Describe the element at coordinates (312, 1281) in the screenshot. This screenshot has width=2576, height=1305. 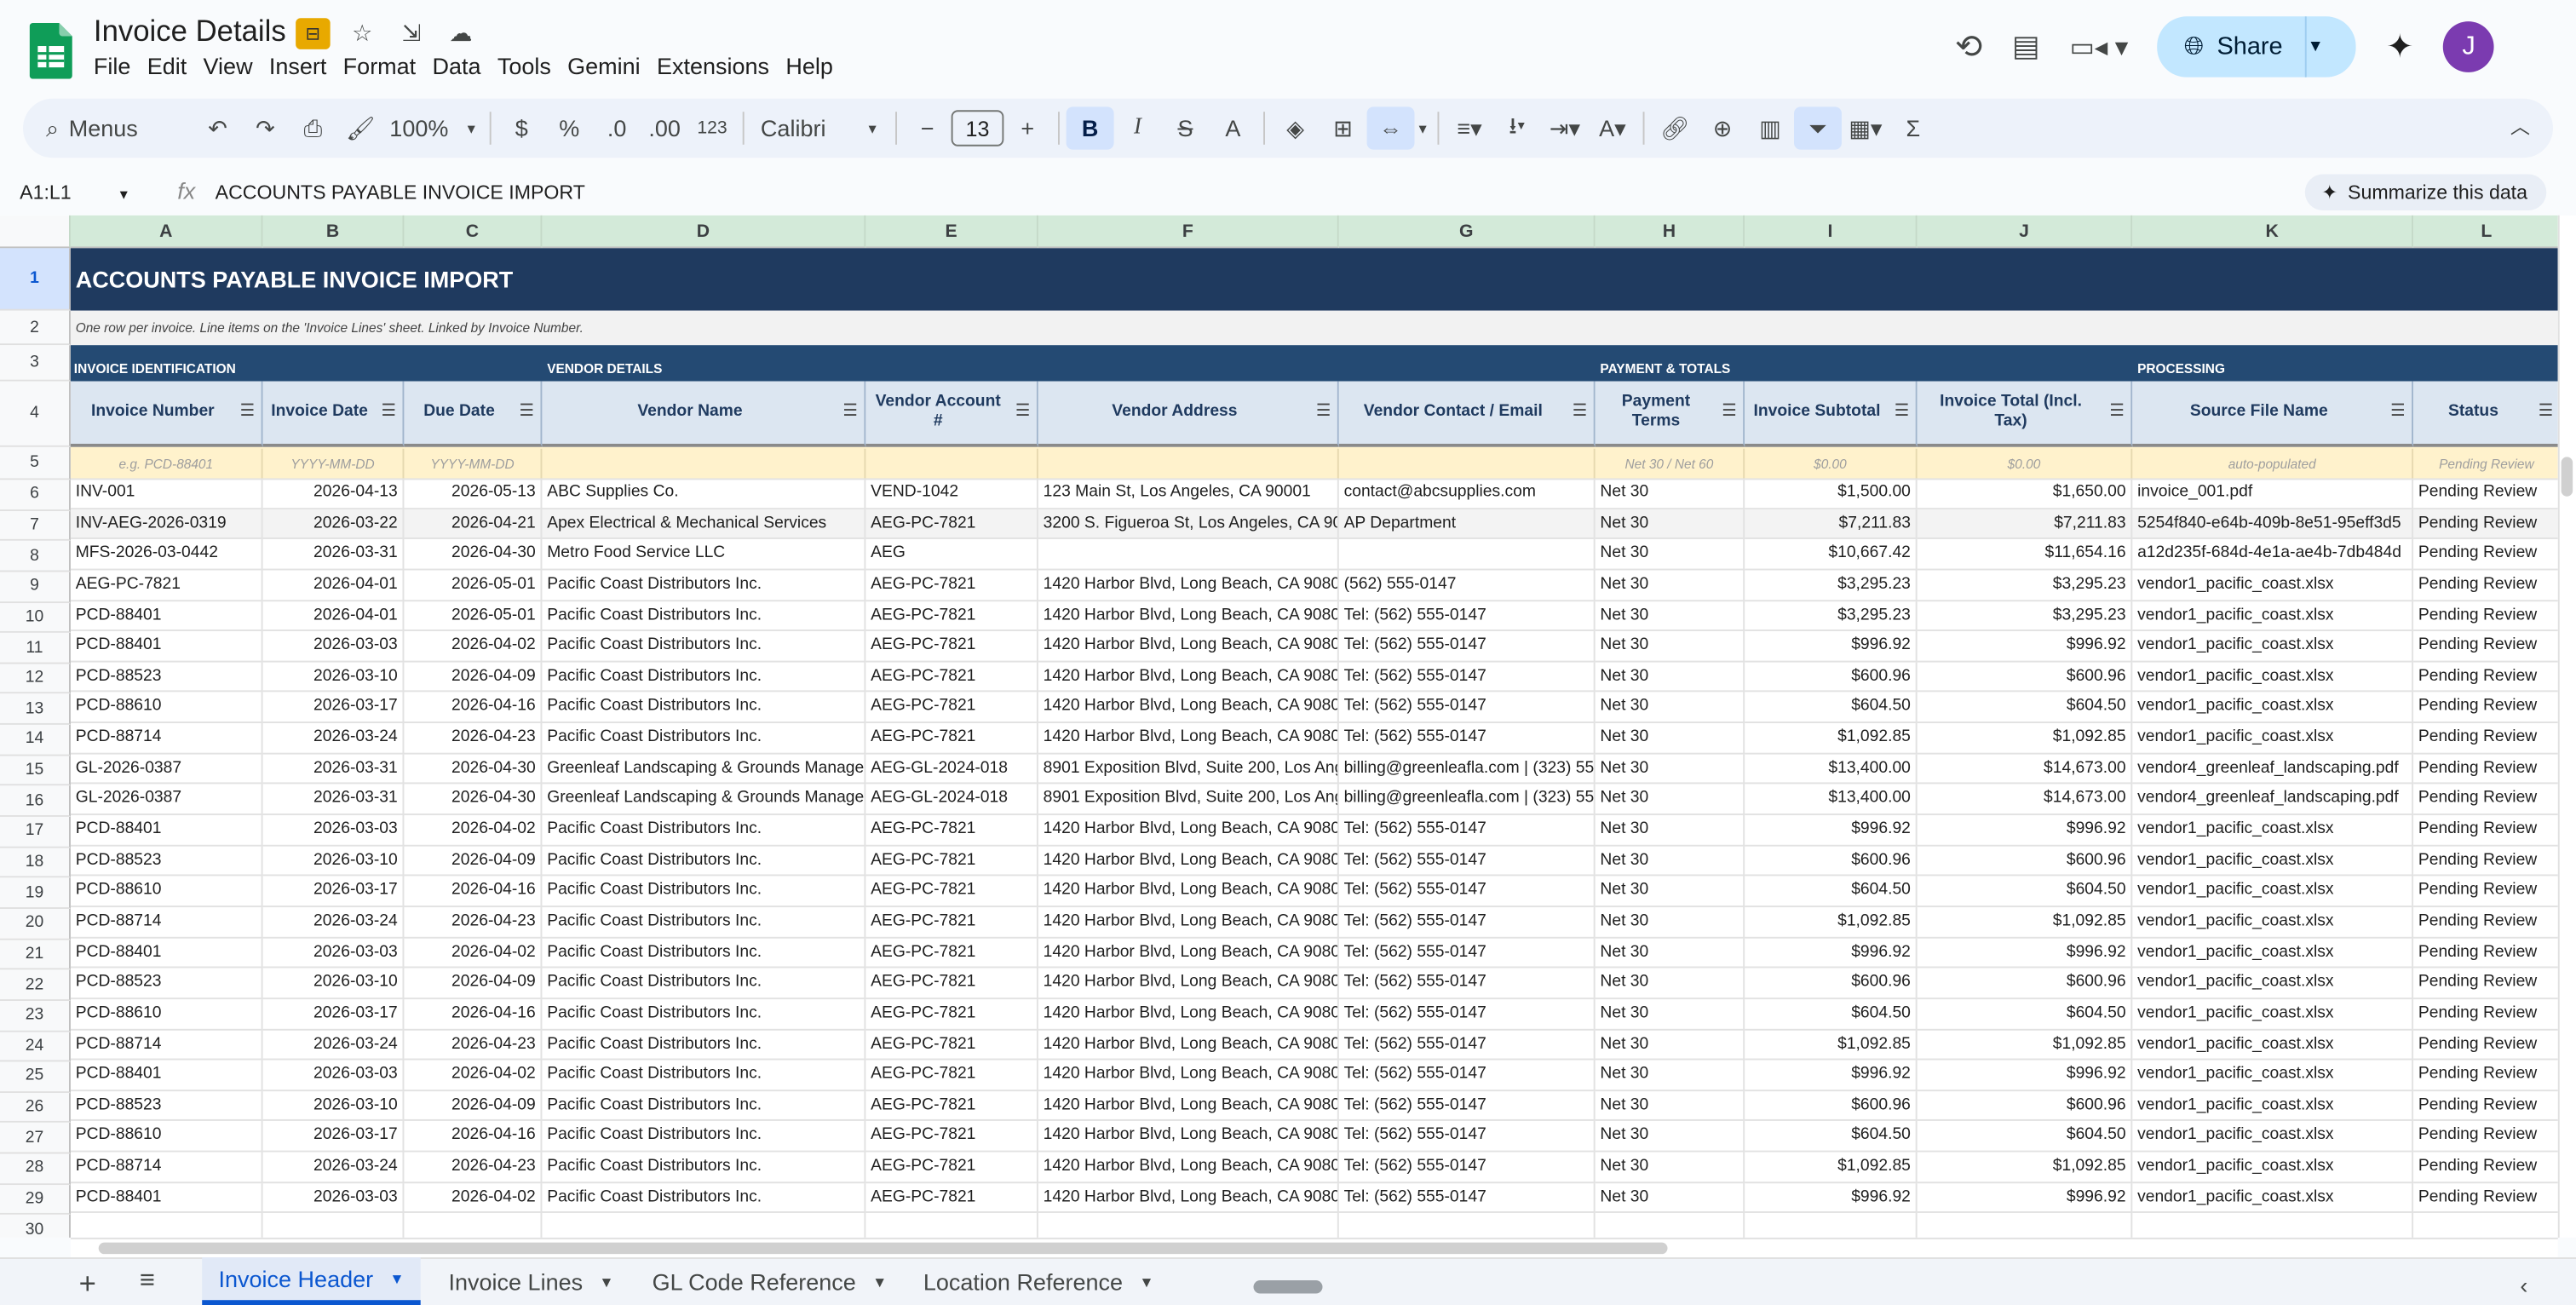
I see `tab-invoice-header: Invoice Header ▼` at that location.